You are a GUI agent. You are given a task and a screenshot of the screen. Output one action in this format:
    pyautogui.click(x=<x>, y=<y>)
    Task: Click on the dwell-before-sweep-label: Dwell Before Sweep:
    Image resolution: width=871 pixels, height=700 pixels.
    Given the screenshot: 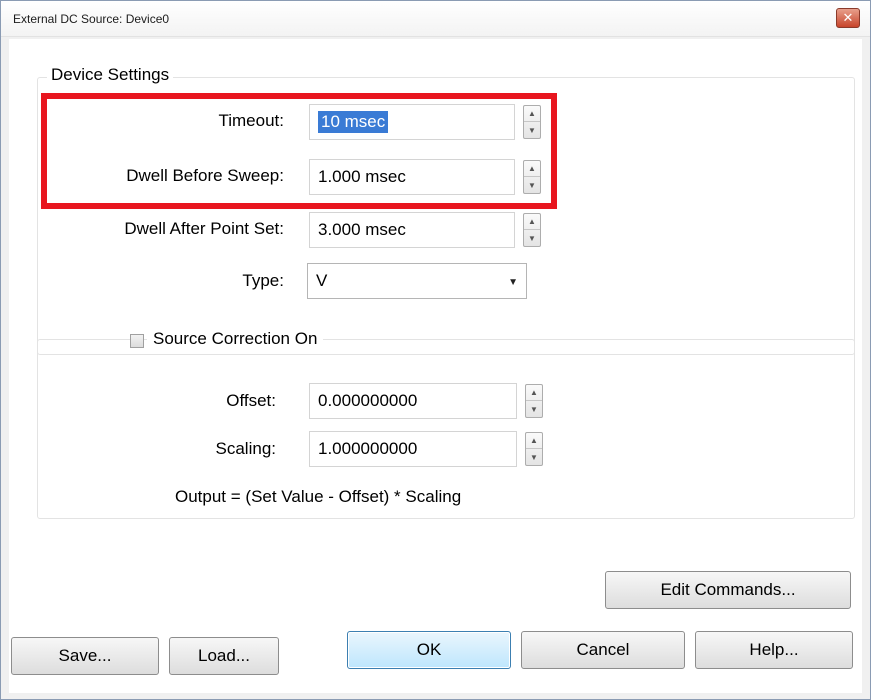 What is the action you would take?
    pyautogui.click(x=205, y=175)
    